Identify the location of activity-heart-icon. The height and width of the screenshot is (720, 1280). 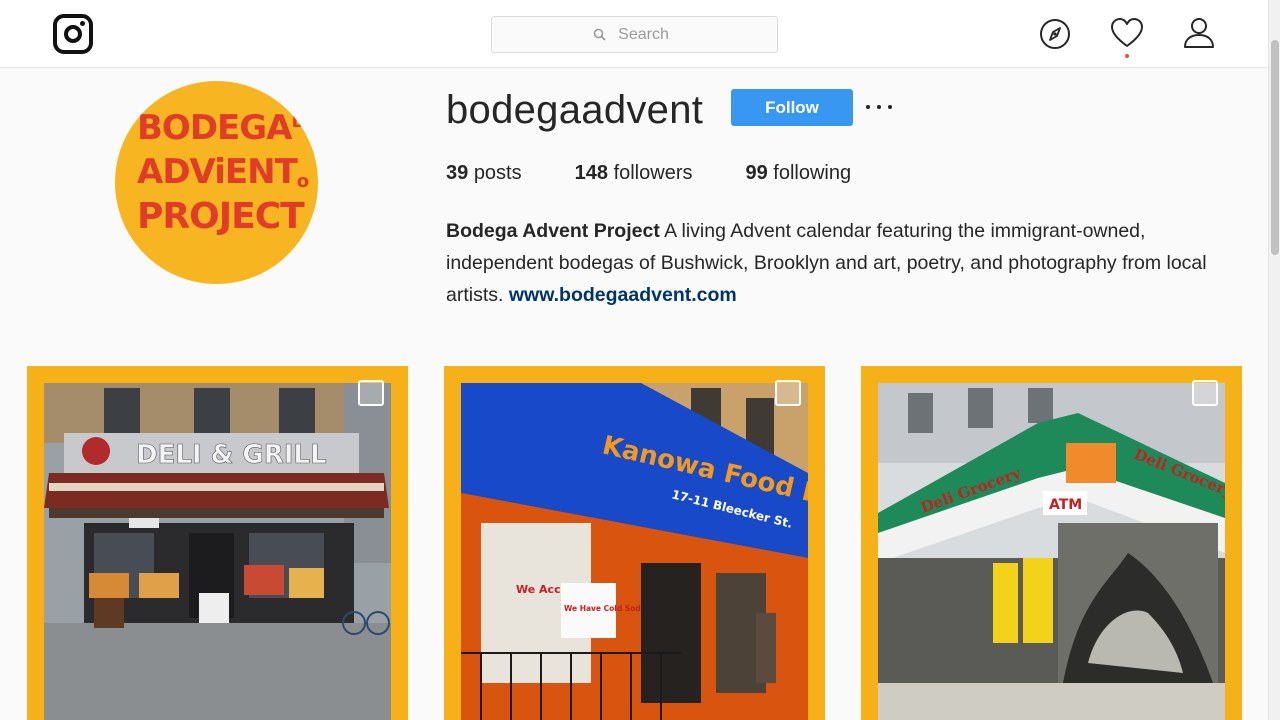
(1127, 33).